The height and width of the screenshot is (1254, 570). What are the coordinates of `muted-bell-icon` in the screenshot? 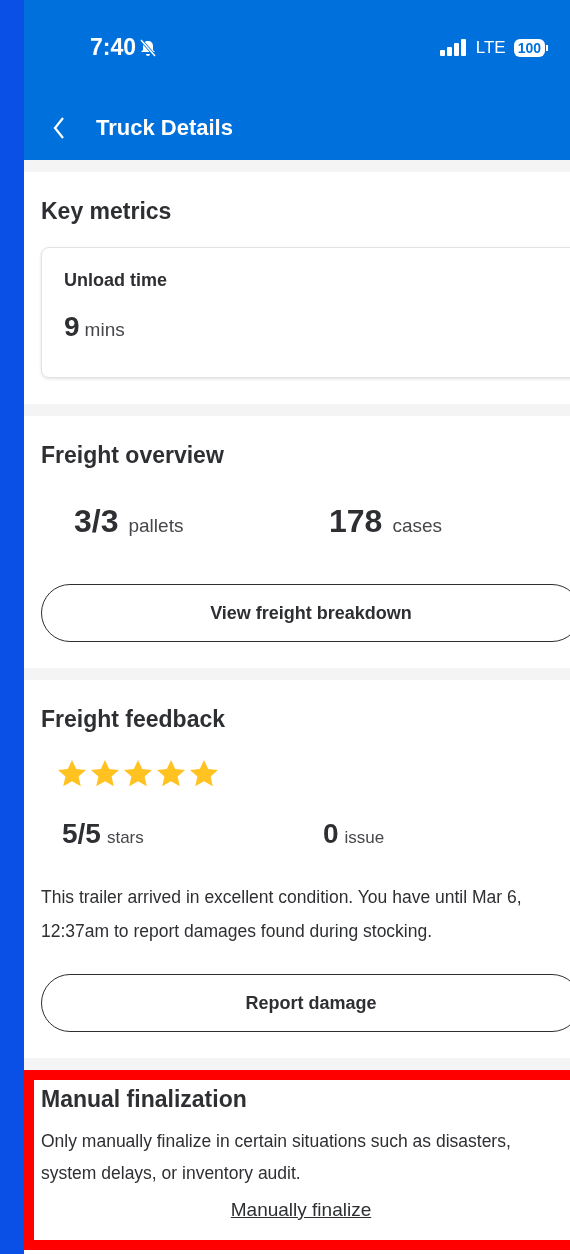 It's located at (148, 47).